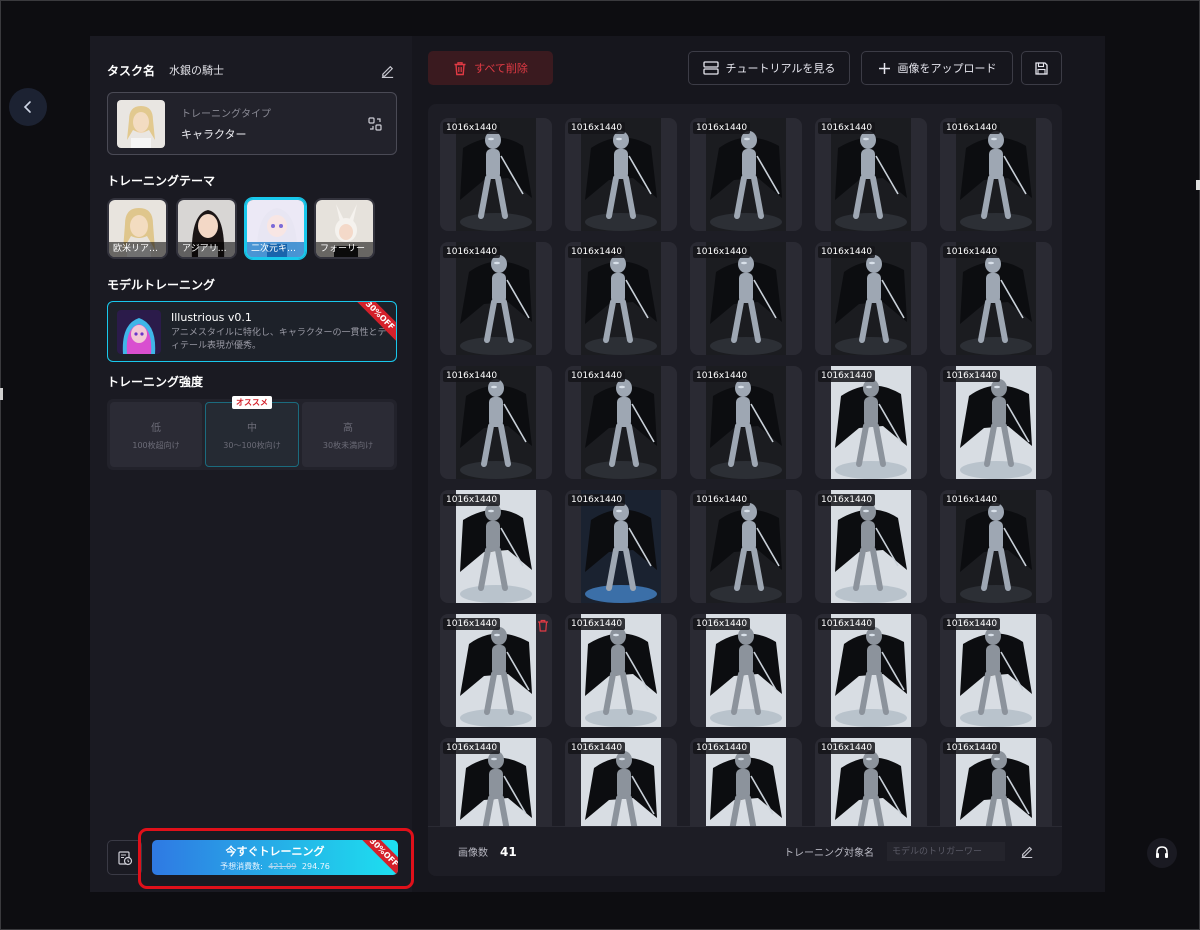 Image resolution: width=1200 pixels, height=930 pixels. What do you see at coordinates (344, 249) in the screenshot?
I see `theme-option-label: フォーリー` at bounding box center [344, 249].